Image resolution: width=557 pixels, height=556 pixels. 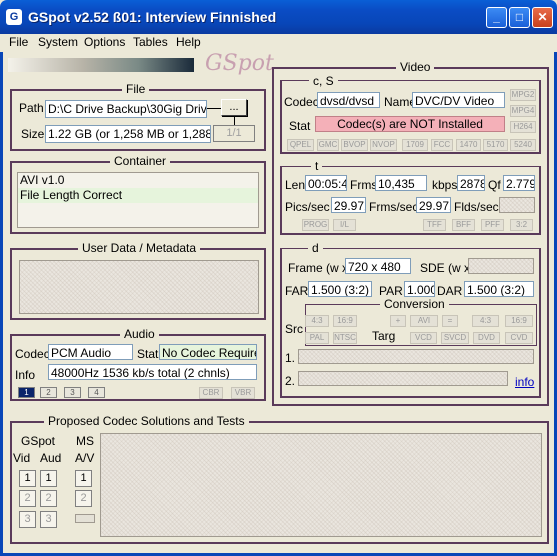 I want to click on frms-sec-field: 29.971, so click(x=433, y=205).